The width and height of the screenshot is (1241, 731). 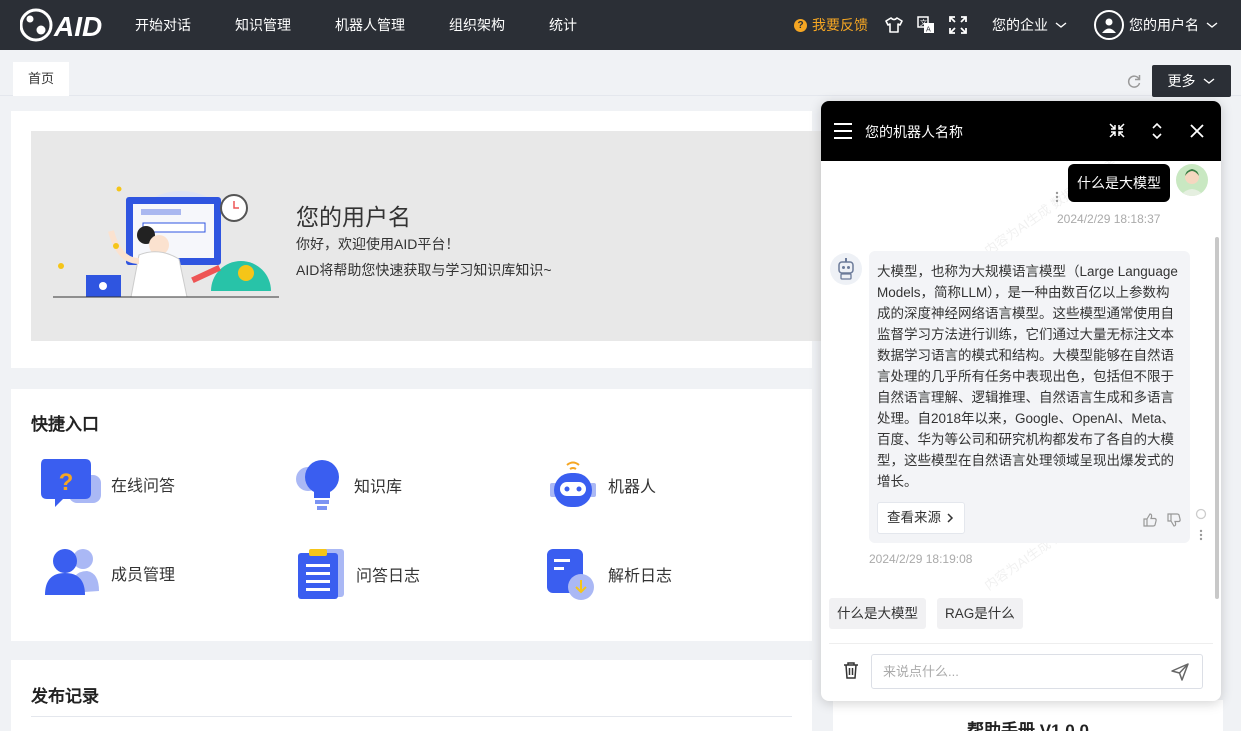 What do you see at coordinates (840, 25) in the screenshot?
I see `feedback-label: 我要反馈` at bounding box center [840, 25].